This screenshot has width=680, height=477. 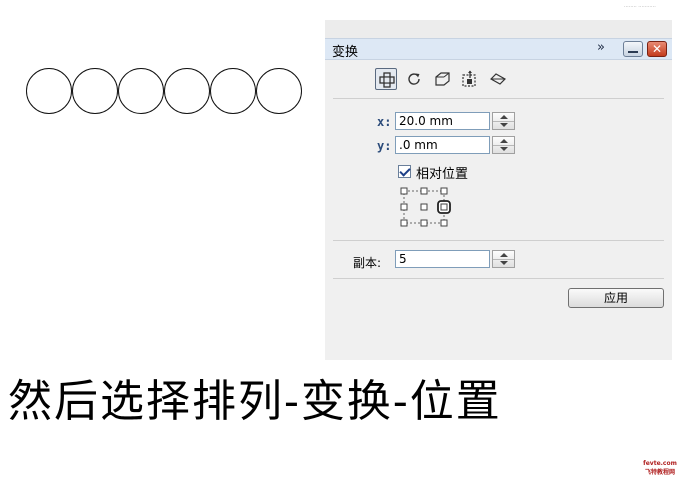 I want to click on anchor-middle-left, so click(x=404, y=207).